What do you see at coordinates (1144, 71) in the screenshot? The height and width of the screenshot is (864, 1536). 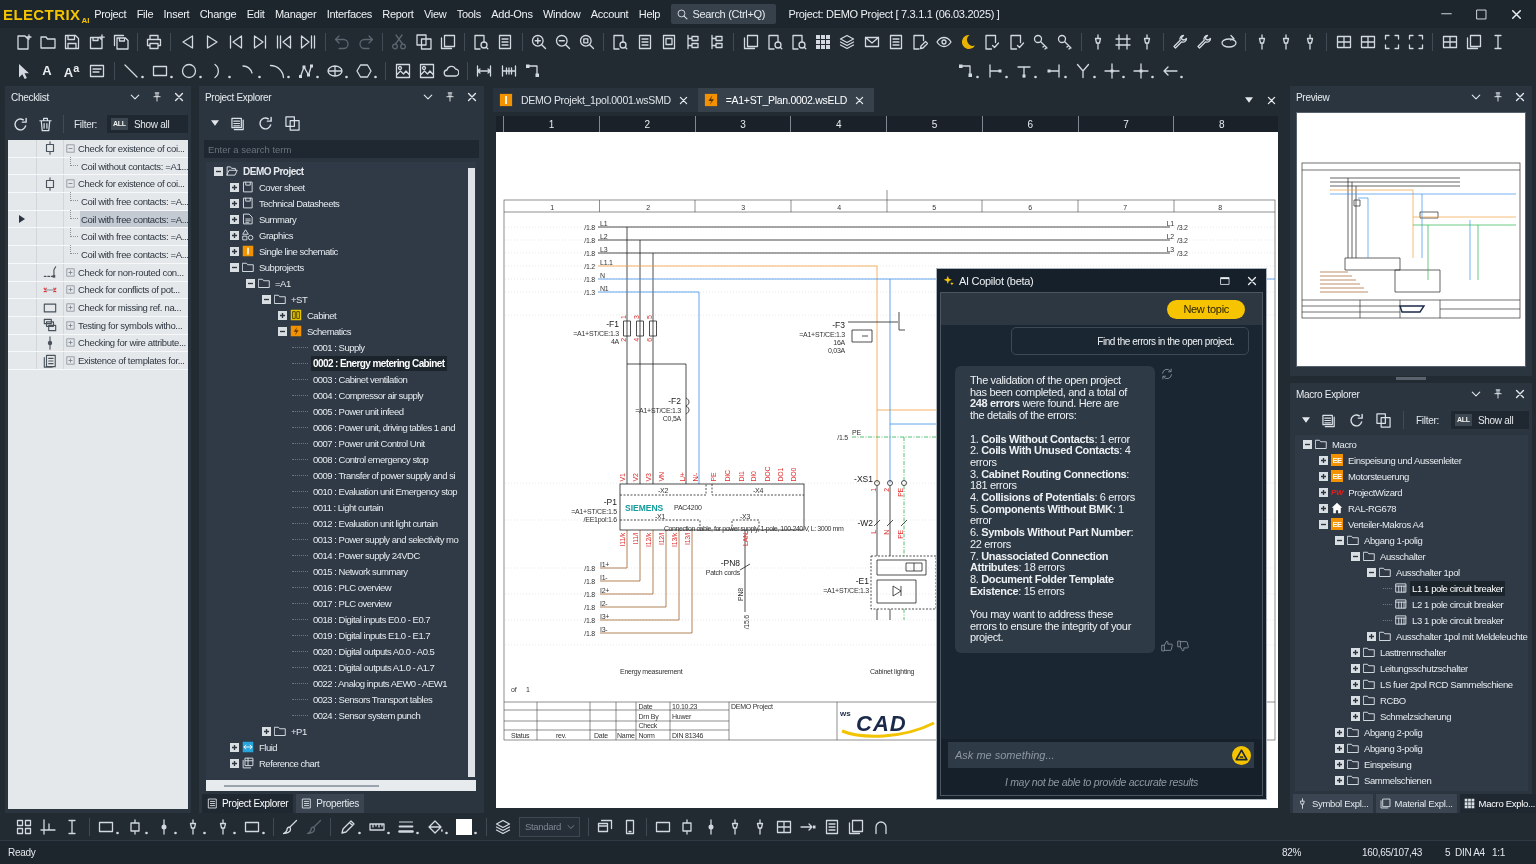 I see `cross-dots-icon` at bounding box center [1144, 71].